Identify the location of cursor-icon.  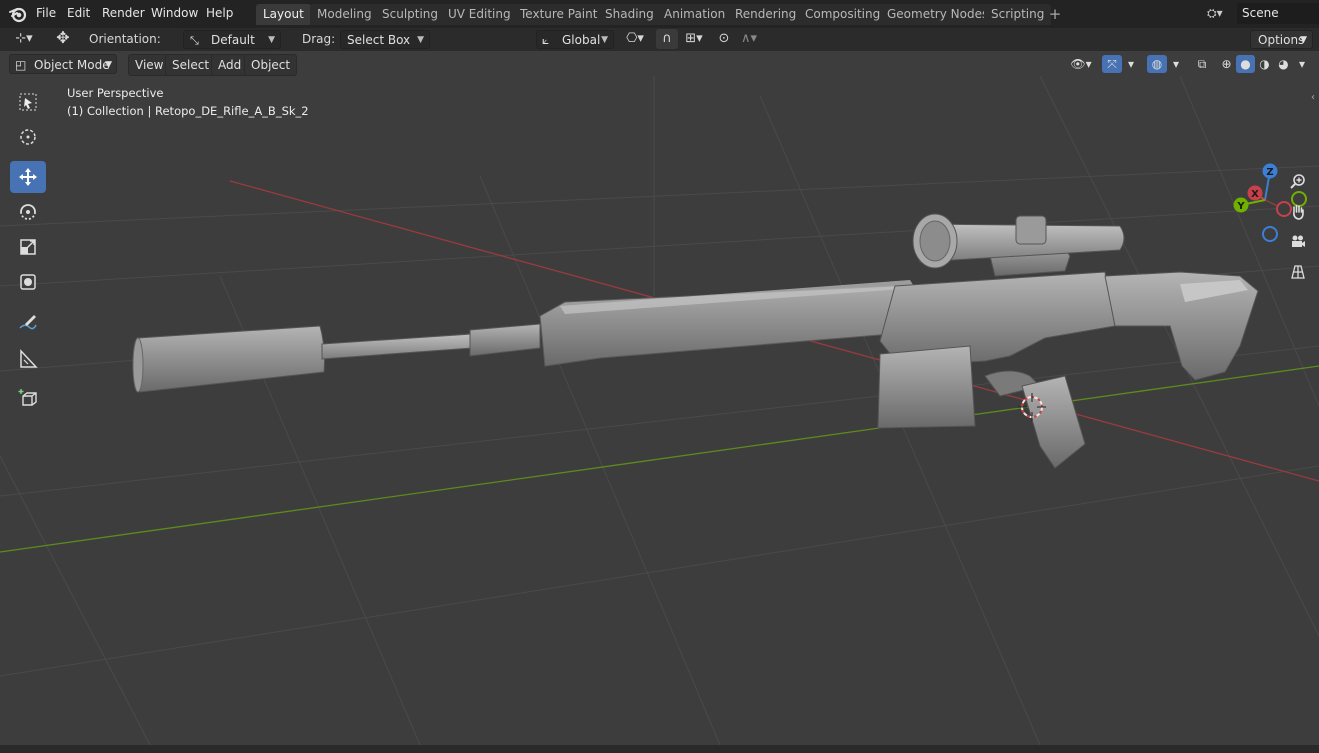
(28, 137).